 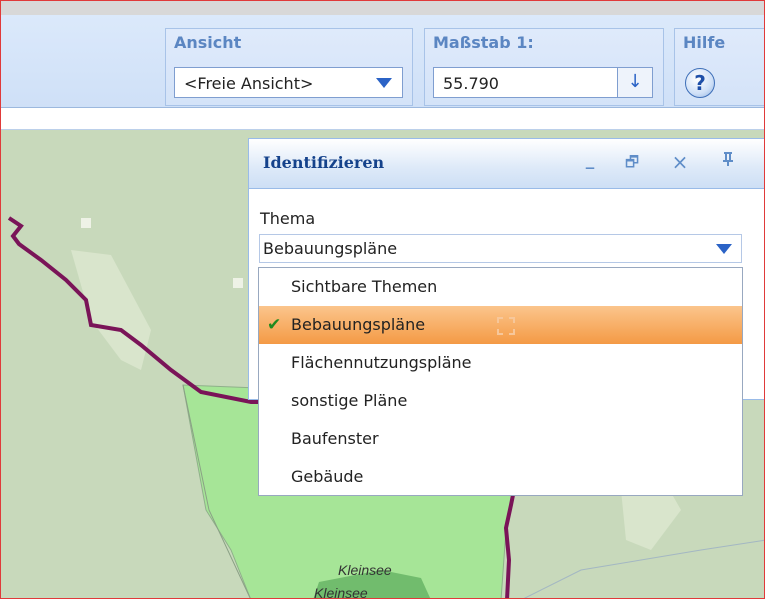 I want to click on option-flaechennutzungsplaene: Flächennutzungspläne, so click(x=500, y=363).